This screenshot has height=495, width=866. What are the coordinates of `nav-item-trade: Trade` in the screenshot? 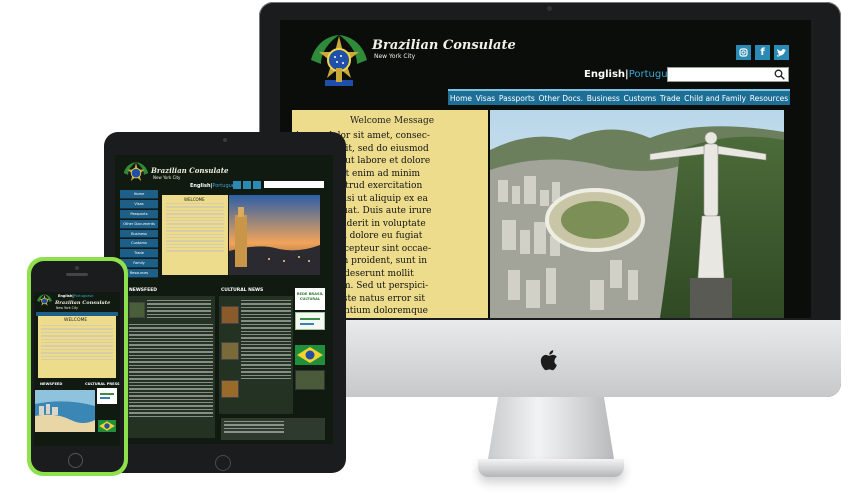 It's located at (670, 98).